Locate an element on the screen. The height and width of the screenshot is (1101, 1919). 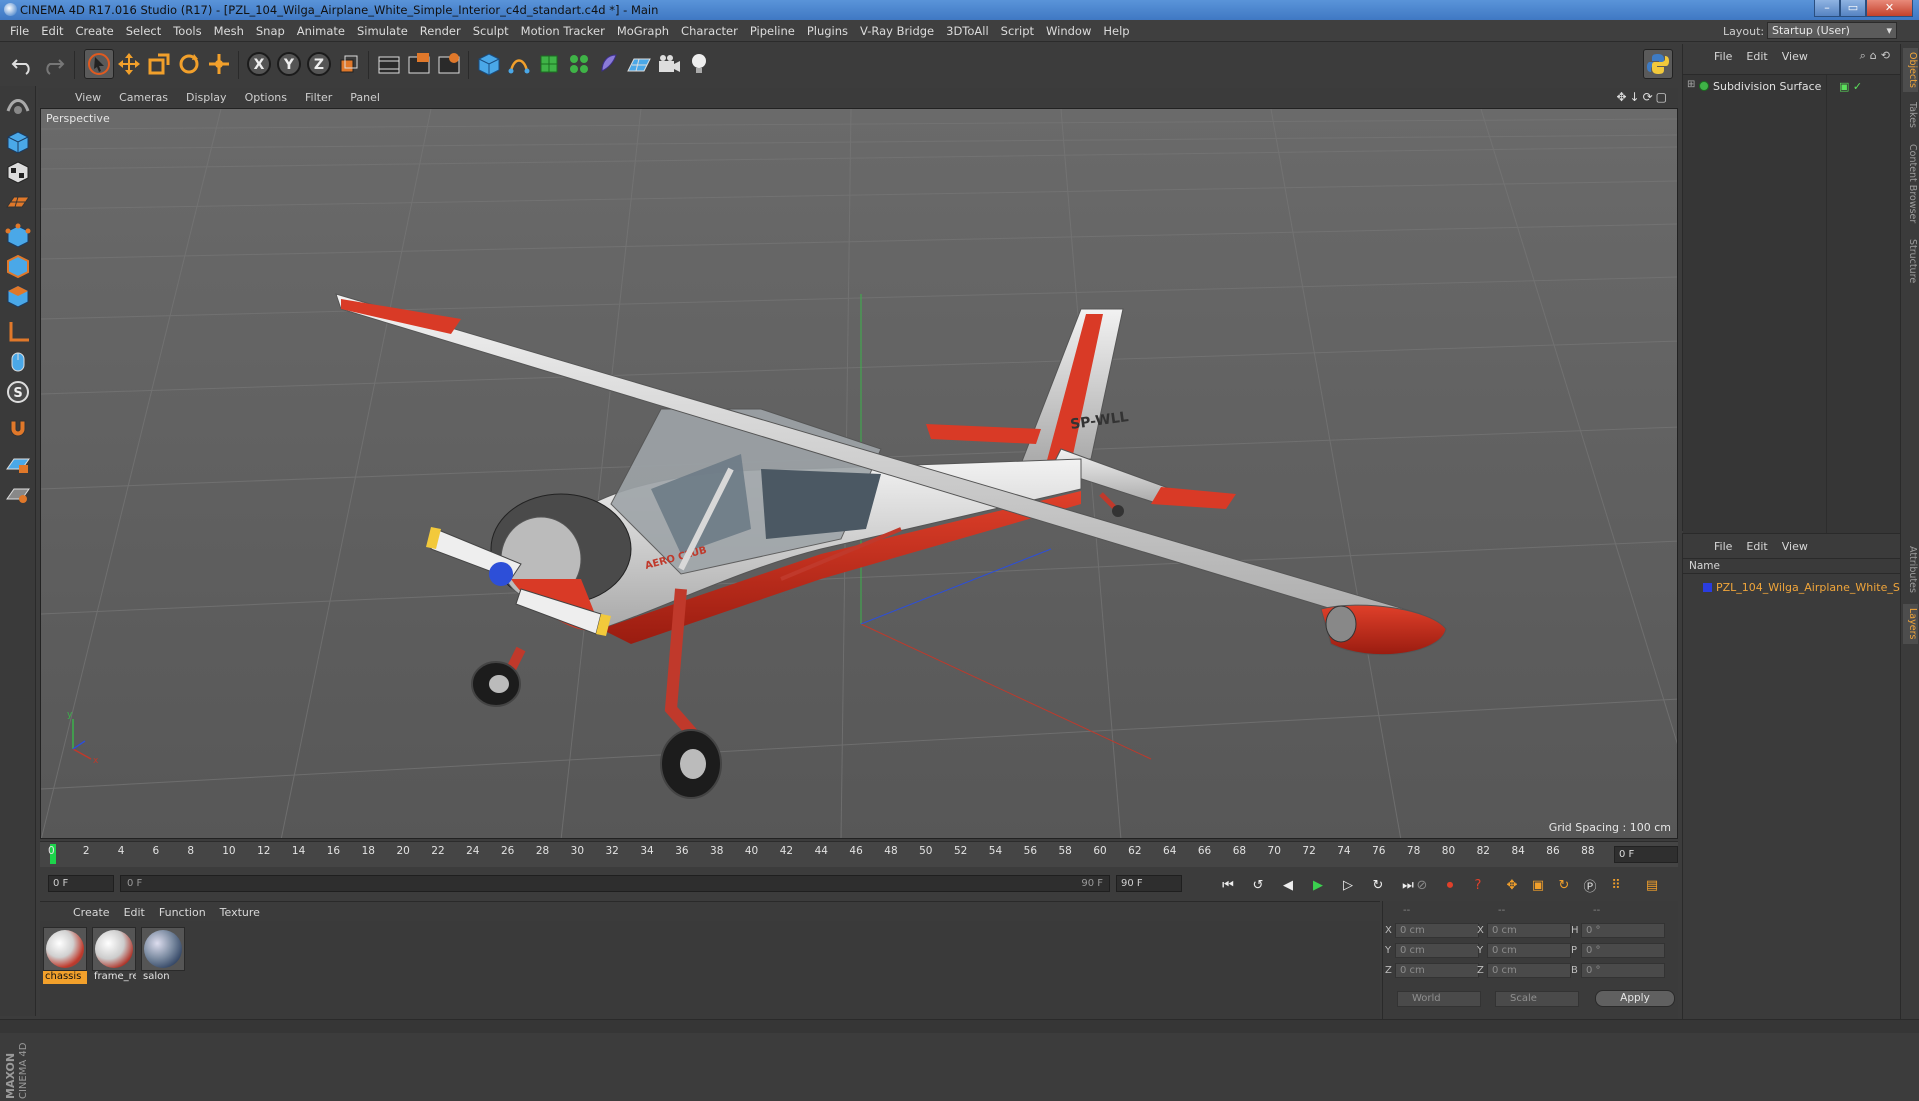
menu-3dtoall: 3DToAll is located at coordinates (967, 31).